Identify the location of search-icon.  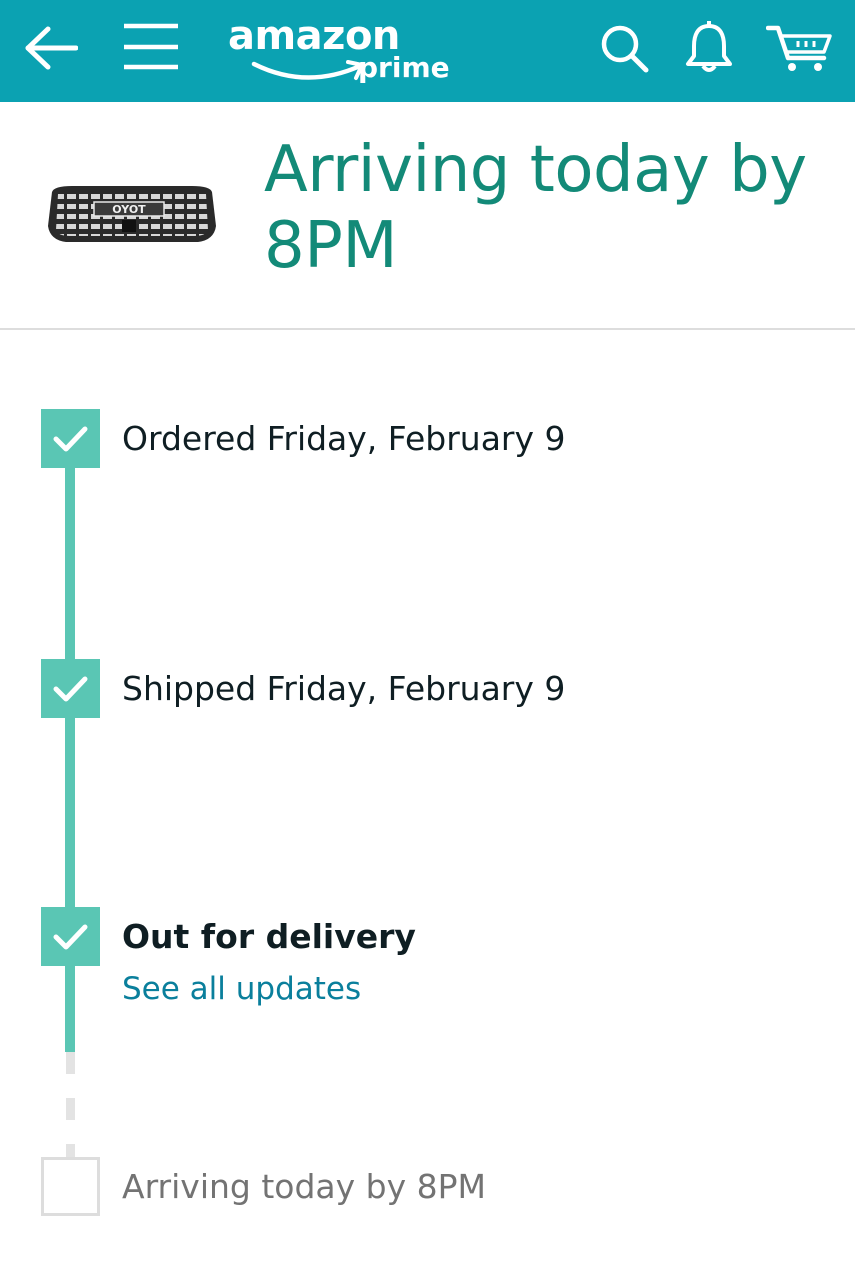
(625, 51).